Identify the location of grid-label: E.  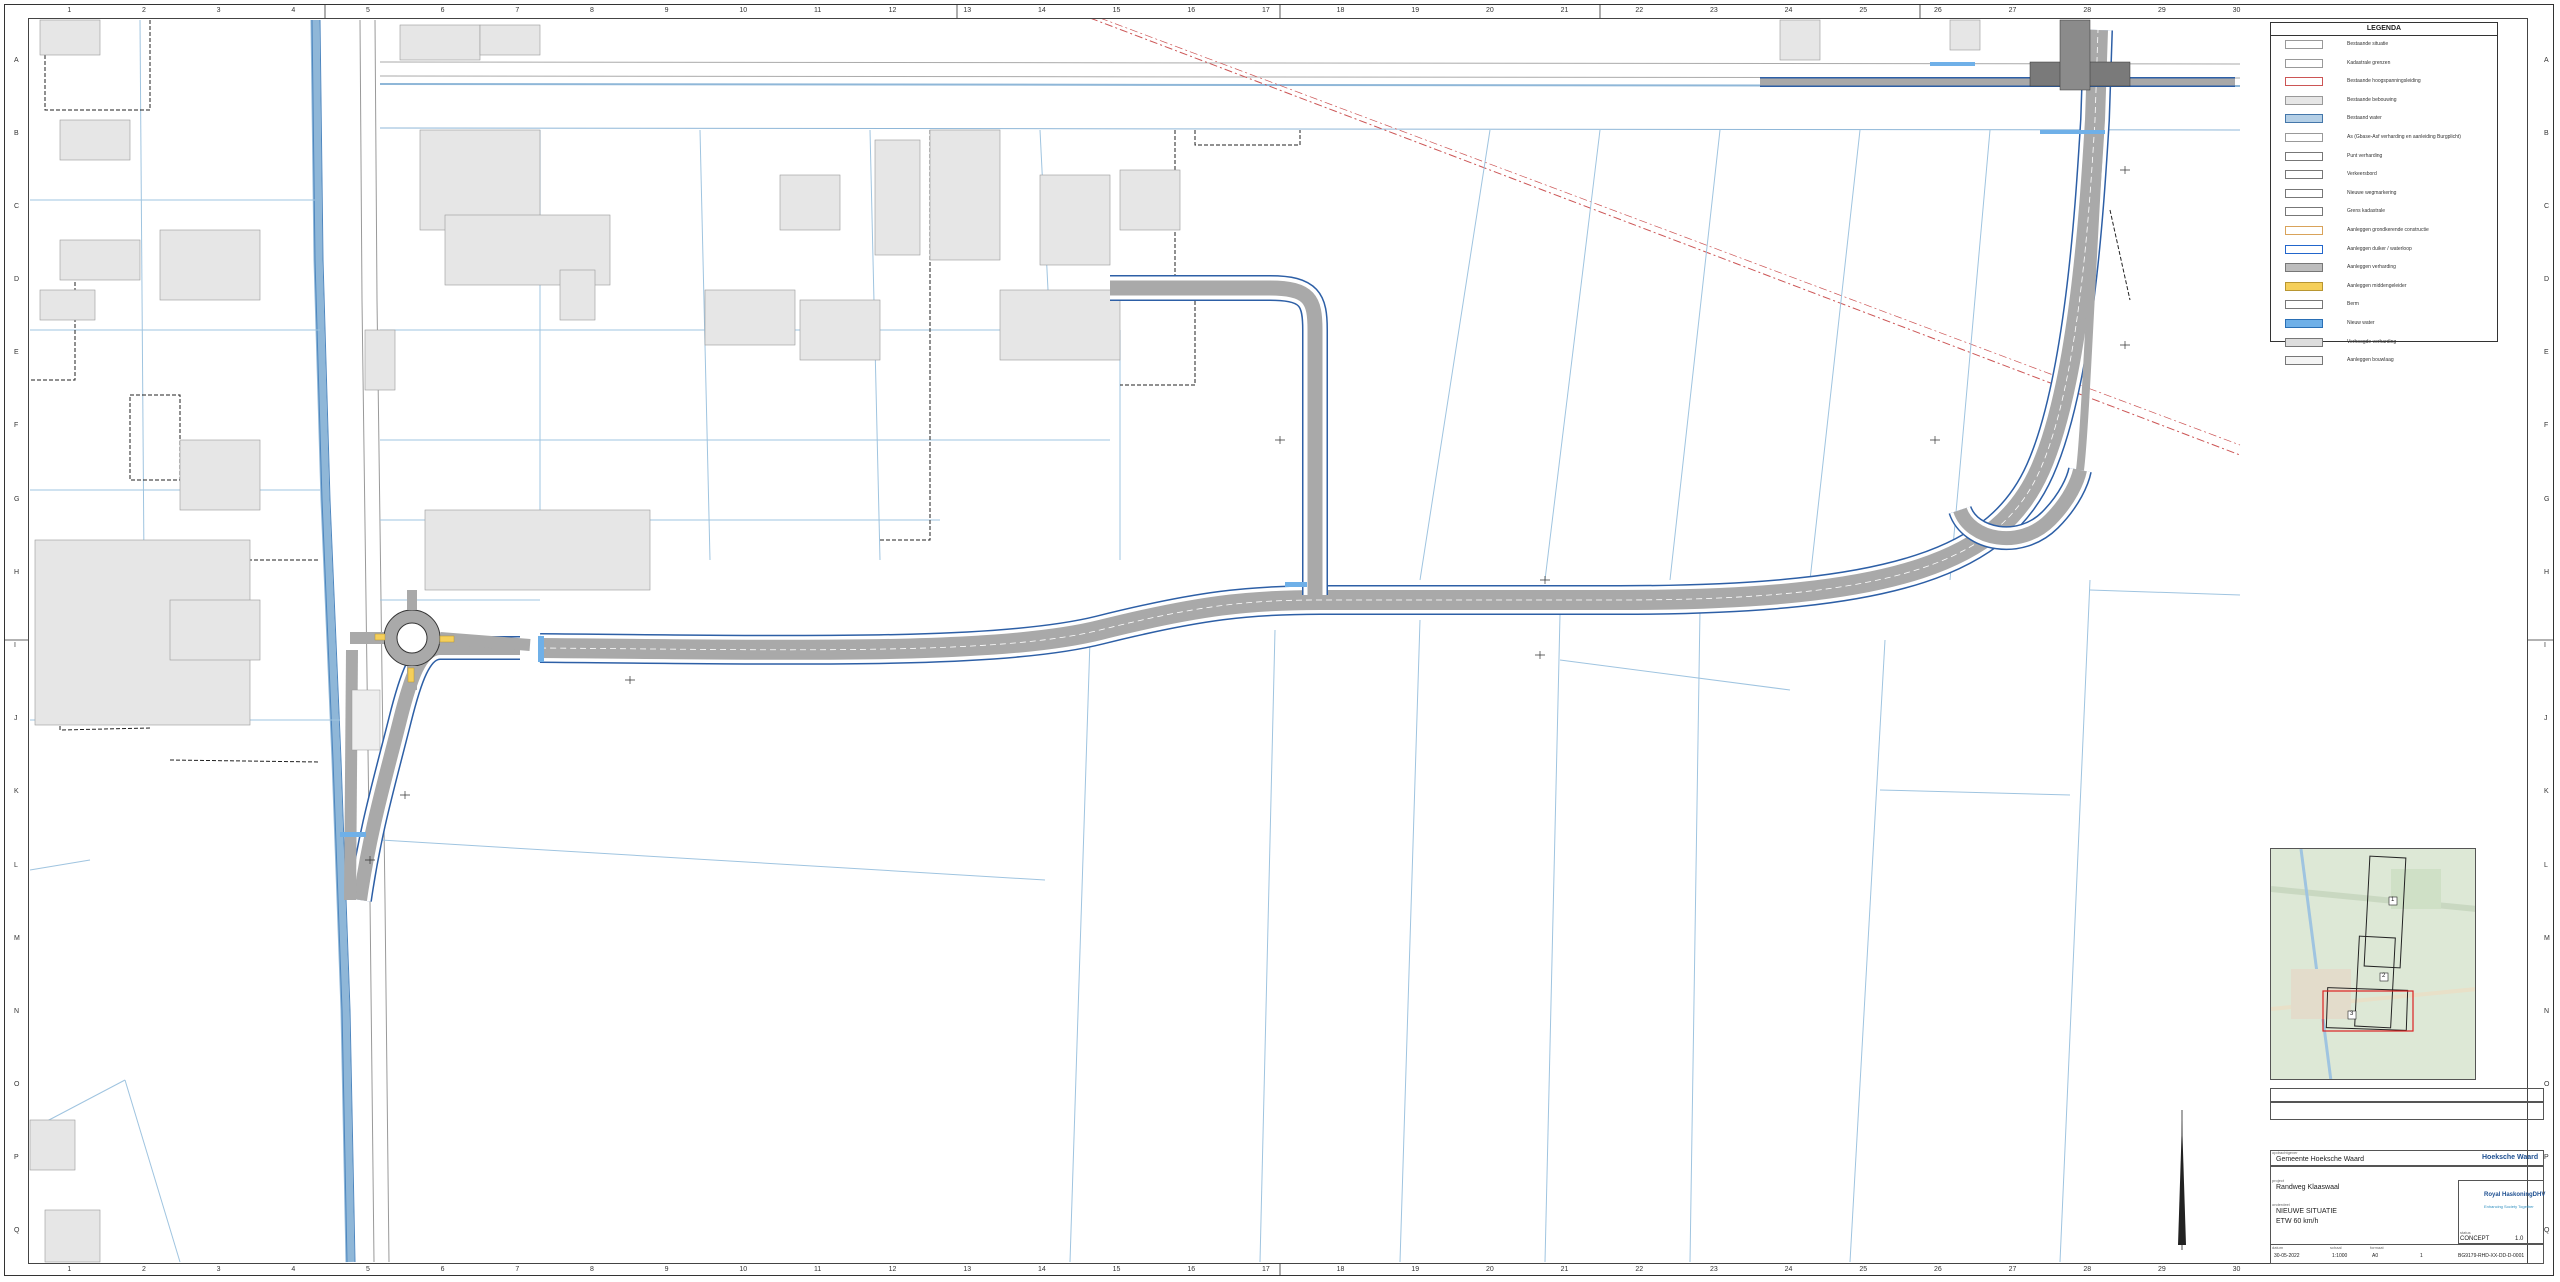
(2546, 353).